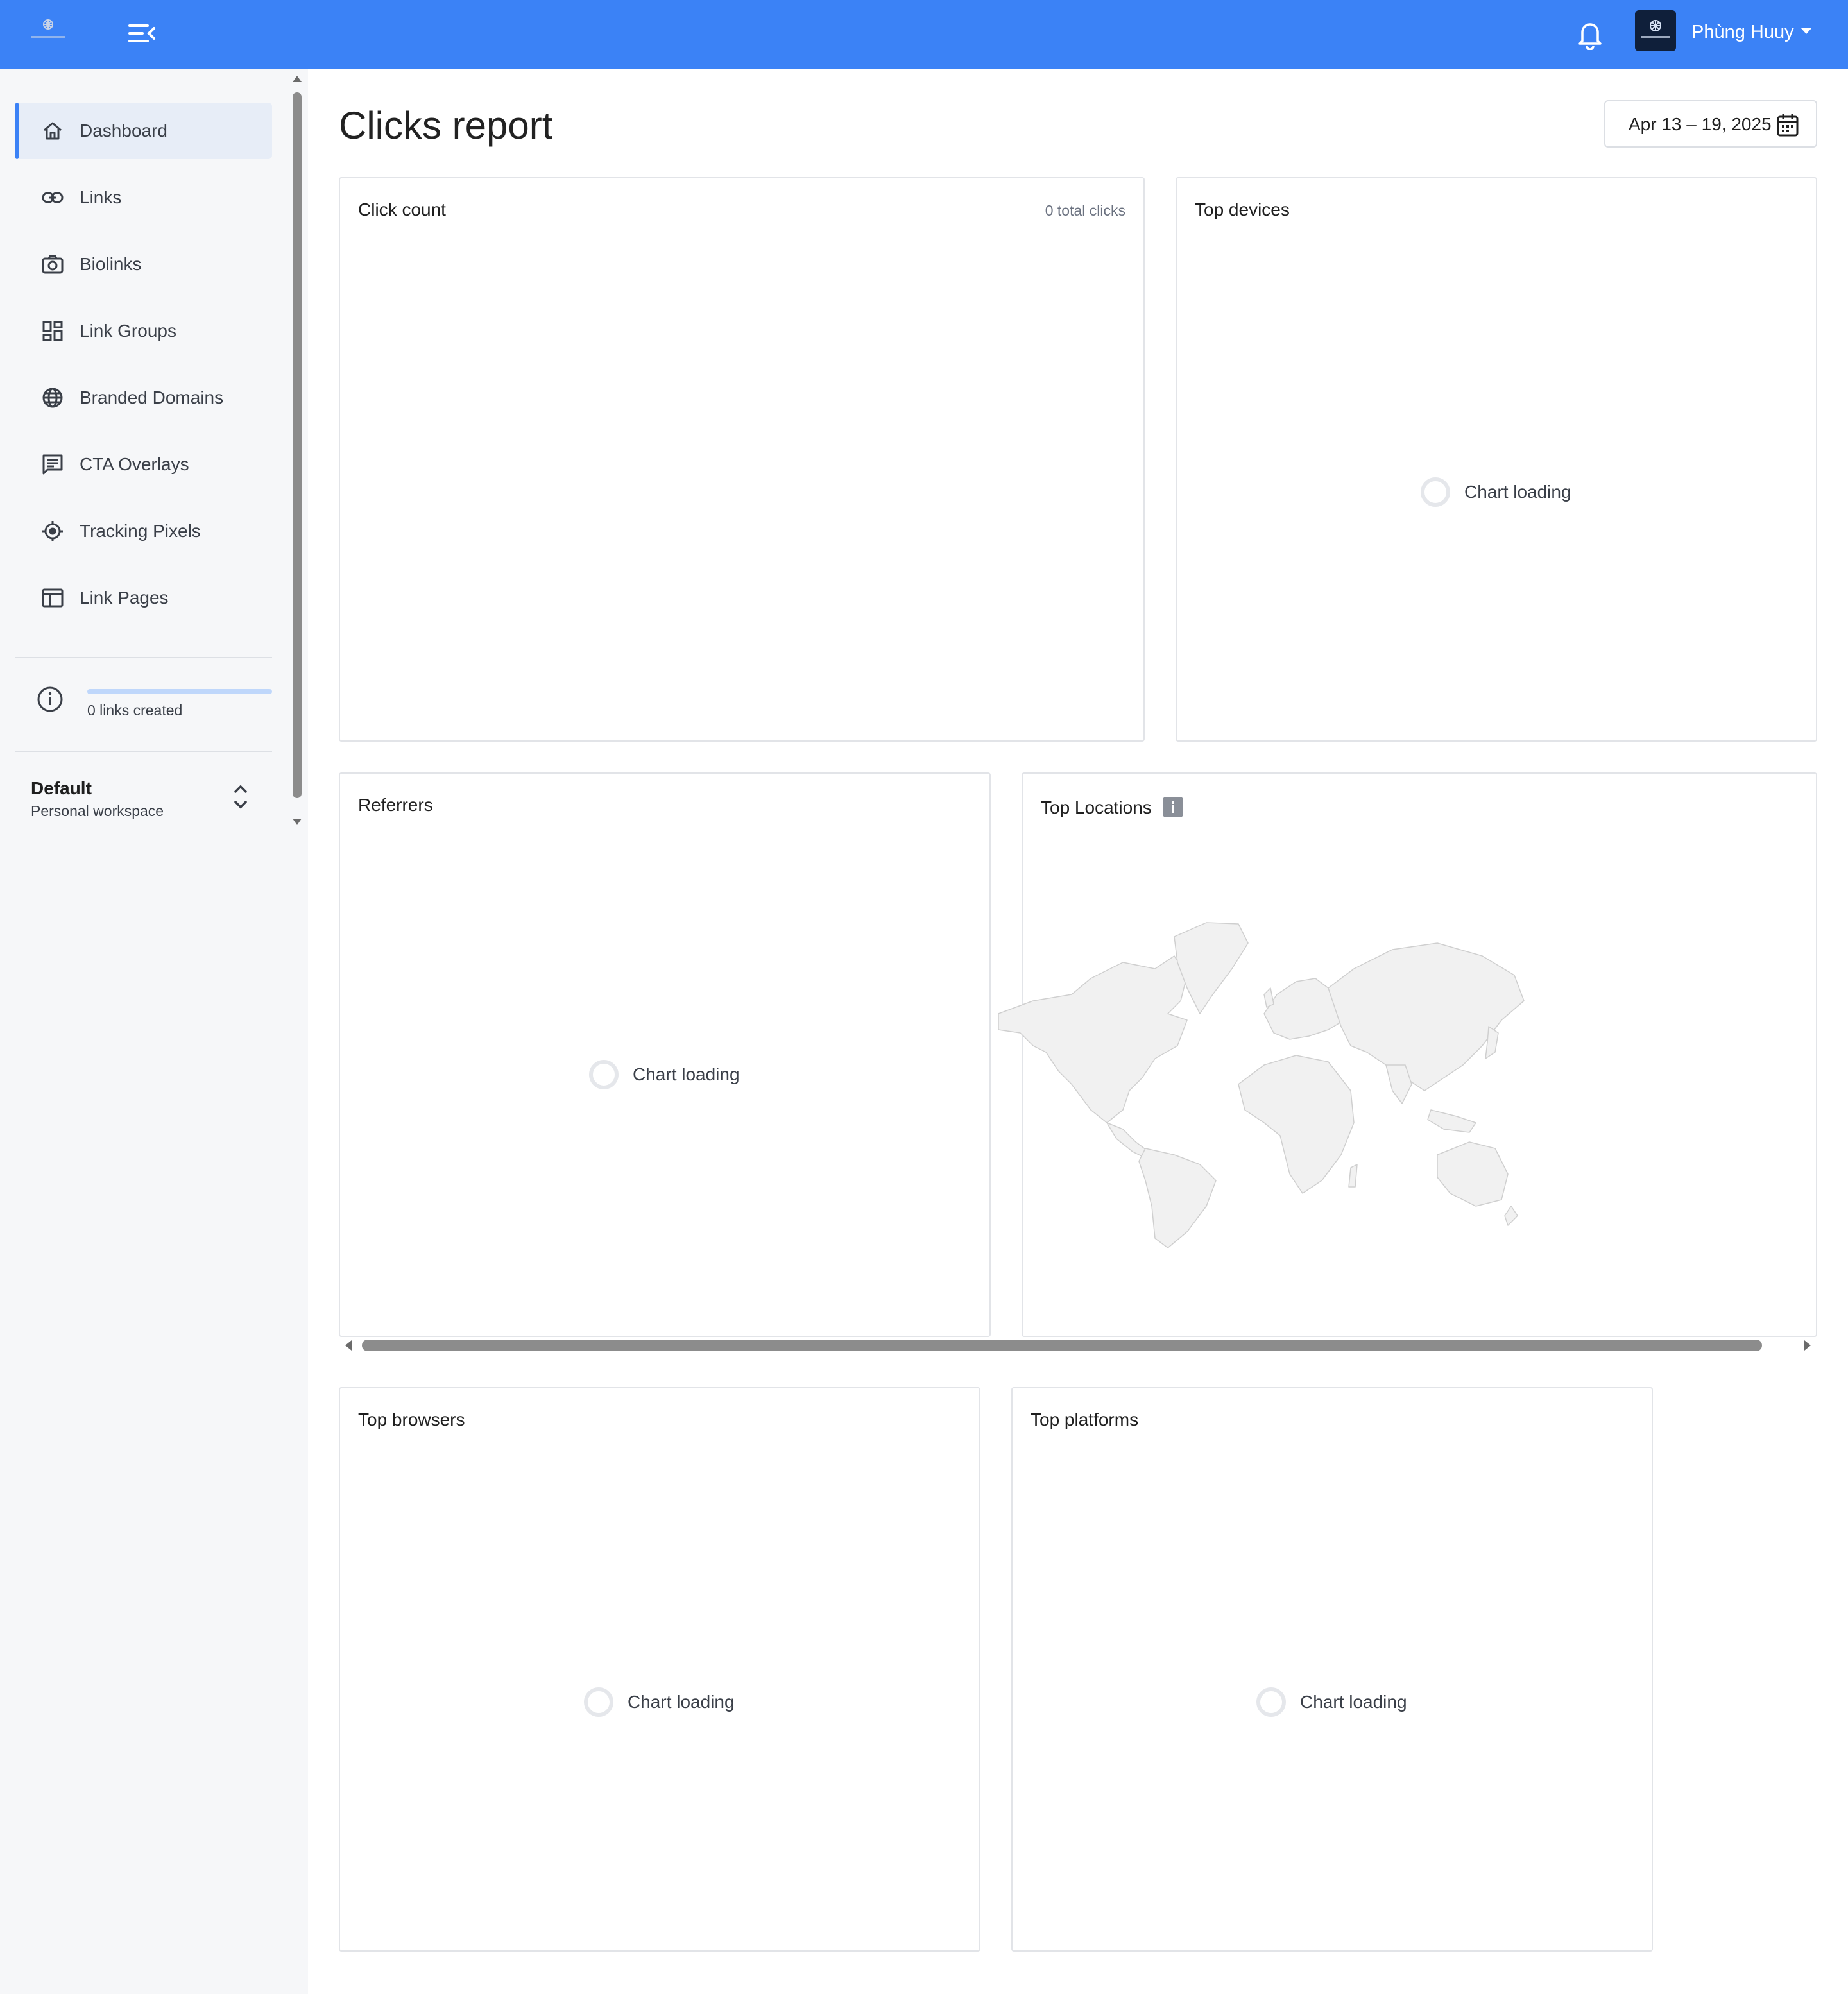  I want to click on map-region-africa, so click(1297, 1124).